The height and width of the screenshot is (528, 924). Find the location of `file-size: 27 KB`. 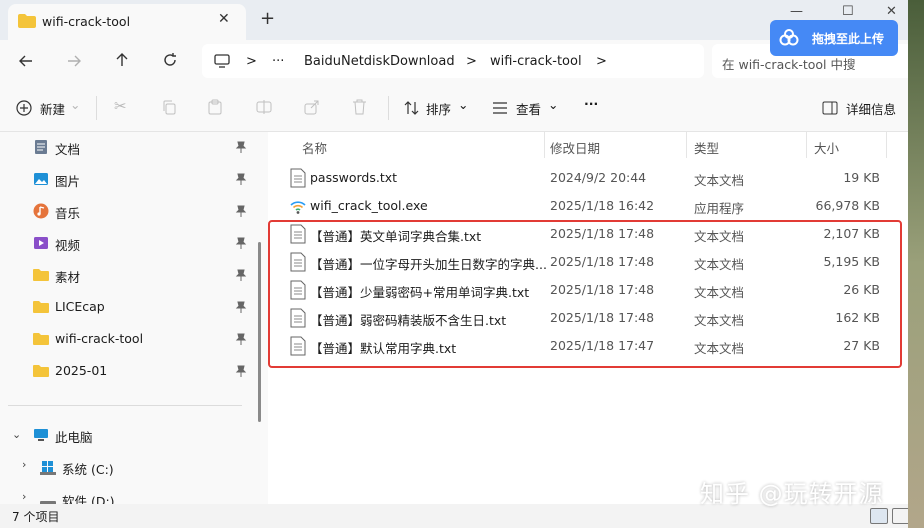

file-size: 27 KB is located at coordinates (861, 345).